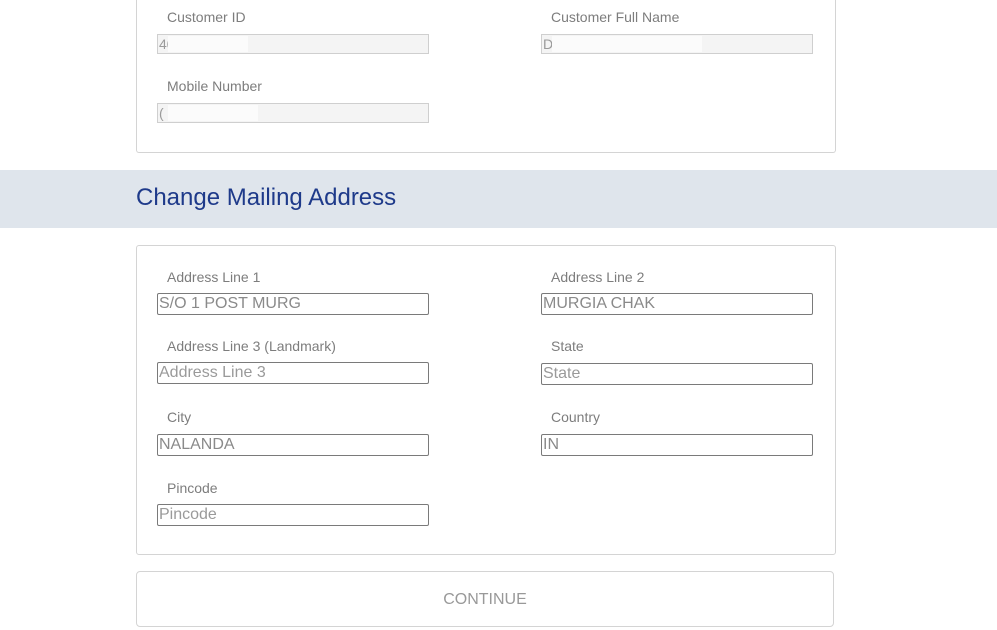 This screenshot has height=630, width=997. I want to click on address-line2-input: MURGIA CHAK, so click(677, 304).